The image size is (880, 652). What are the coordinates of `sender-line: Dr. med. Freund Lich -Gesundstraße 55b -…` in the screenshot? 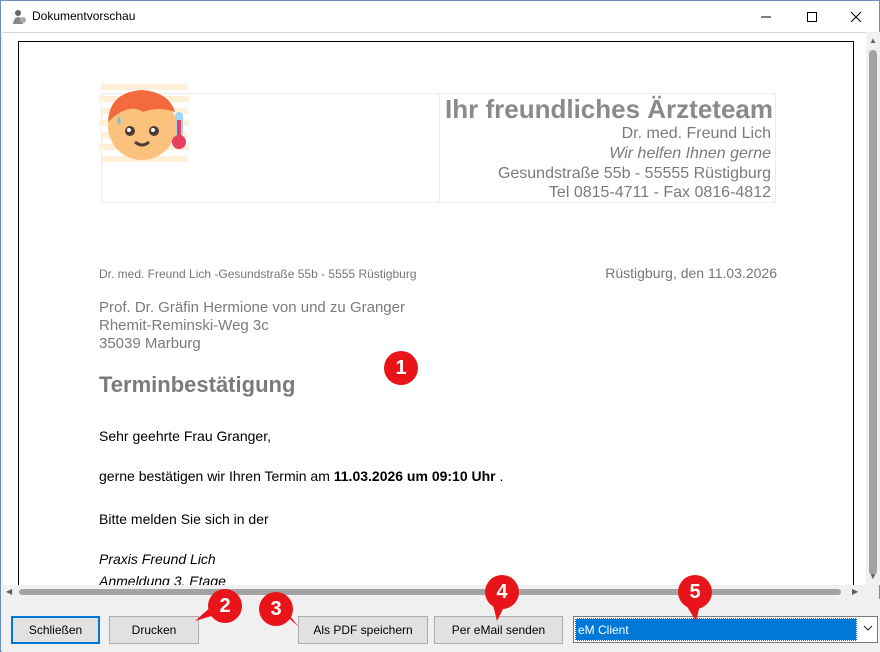 It's located at (258, 274).